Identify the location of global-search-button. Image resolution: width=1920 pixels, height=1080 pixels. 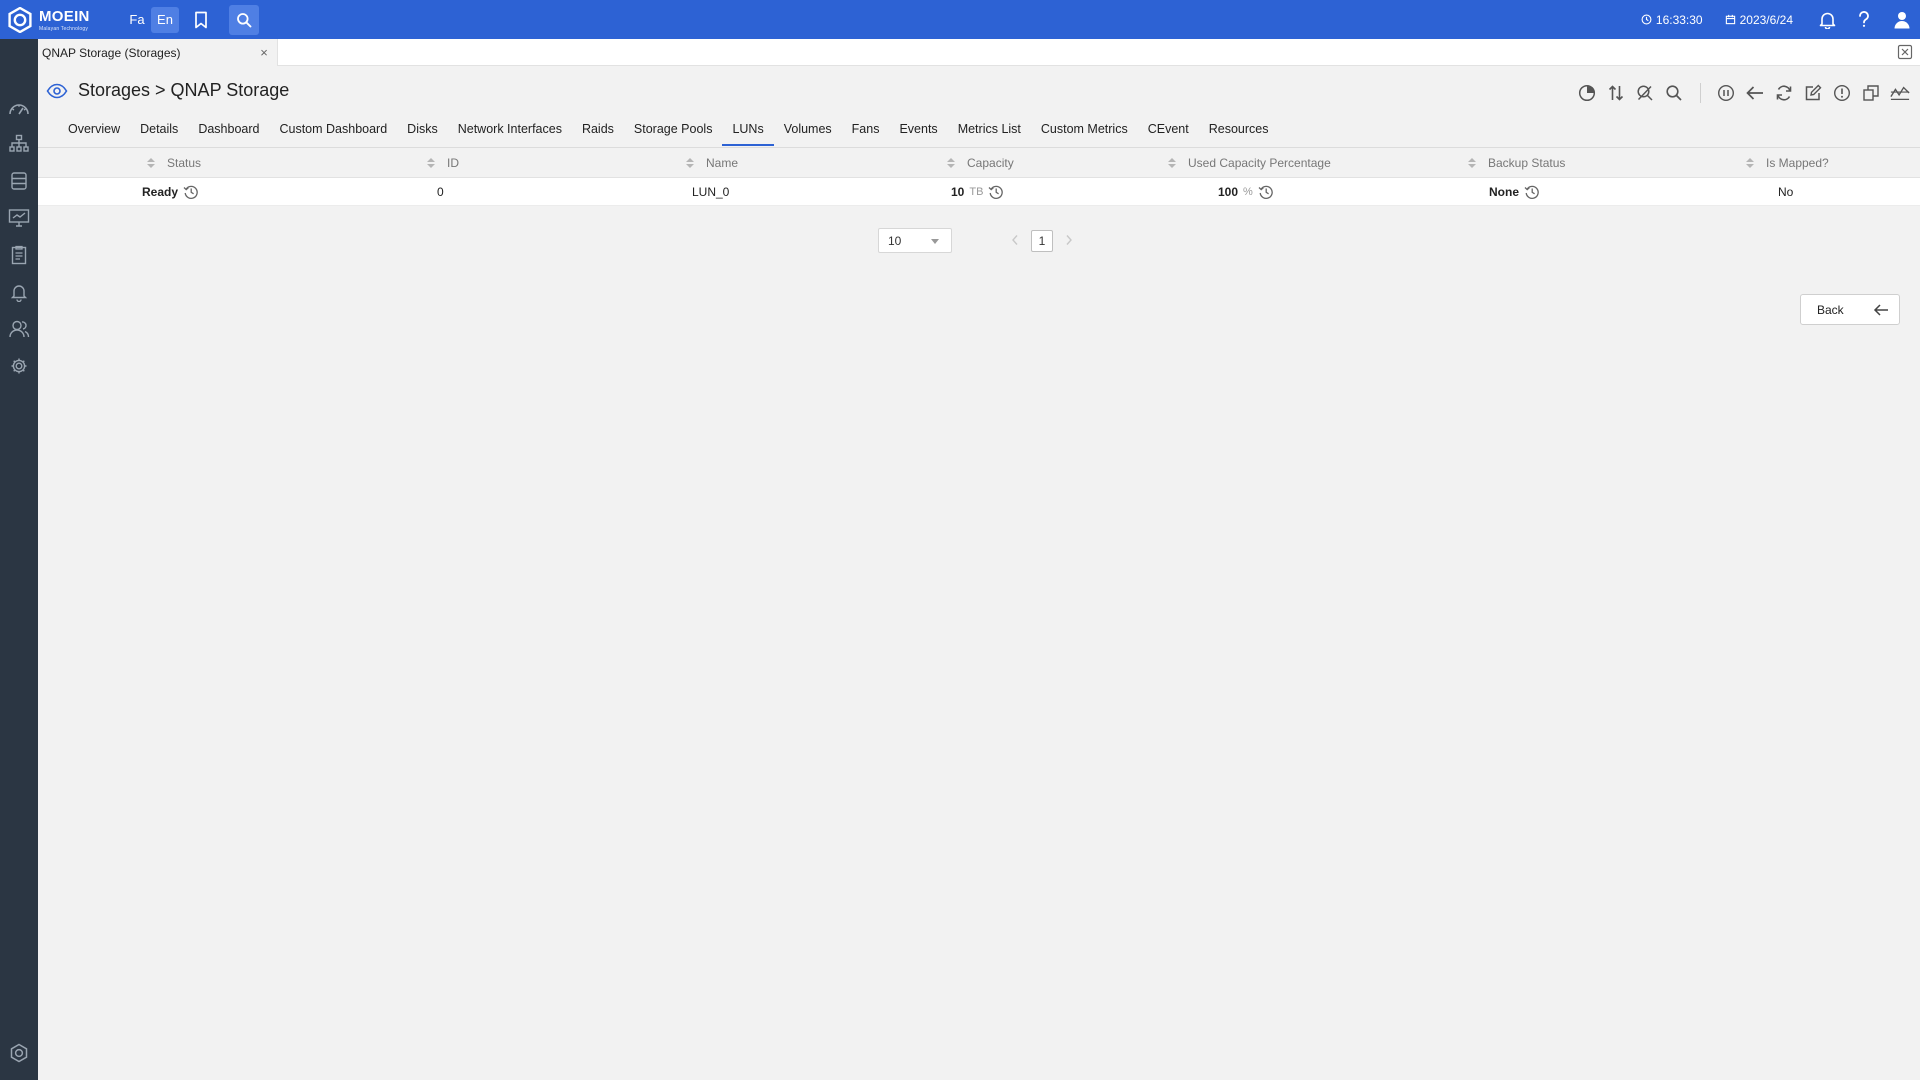
(244, 19).